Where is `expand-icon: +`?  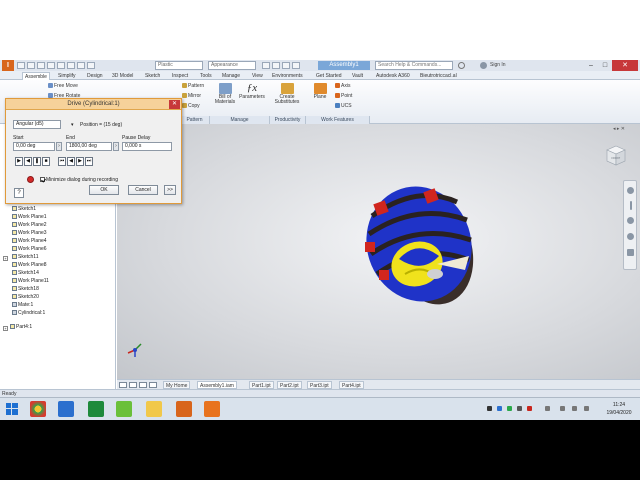
expand-icon: + is located at coordinates (5, 328).